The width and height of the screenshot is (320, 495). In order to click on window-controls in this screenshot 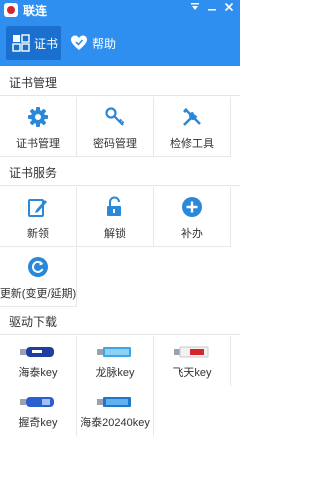, I will do `click(211, 9)`.